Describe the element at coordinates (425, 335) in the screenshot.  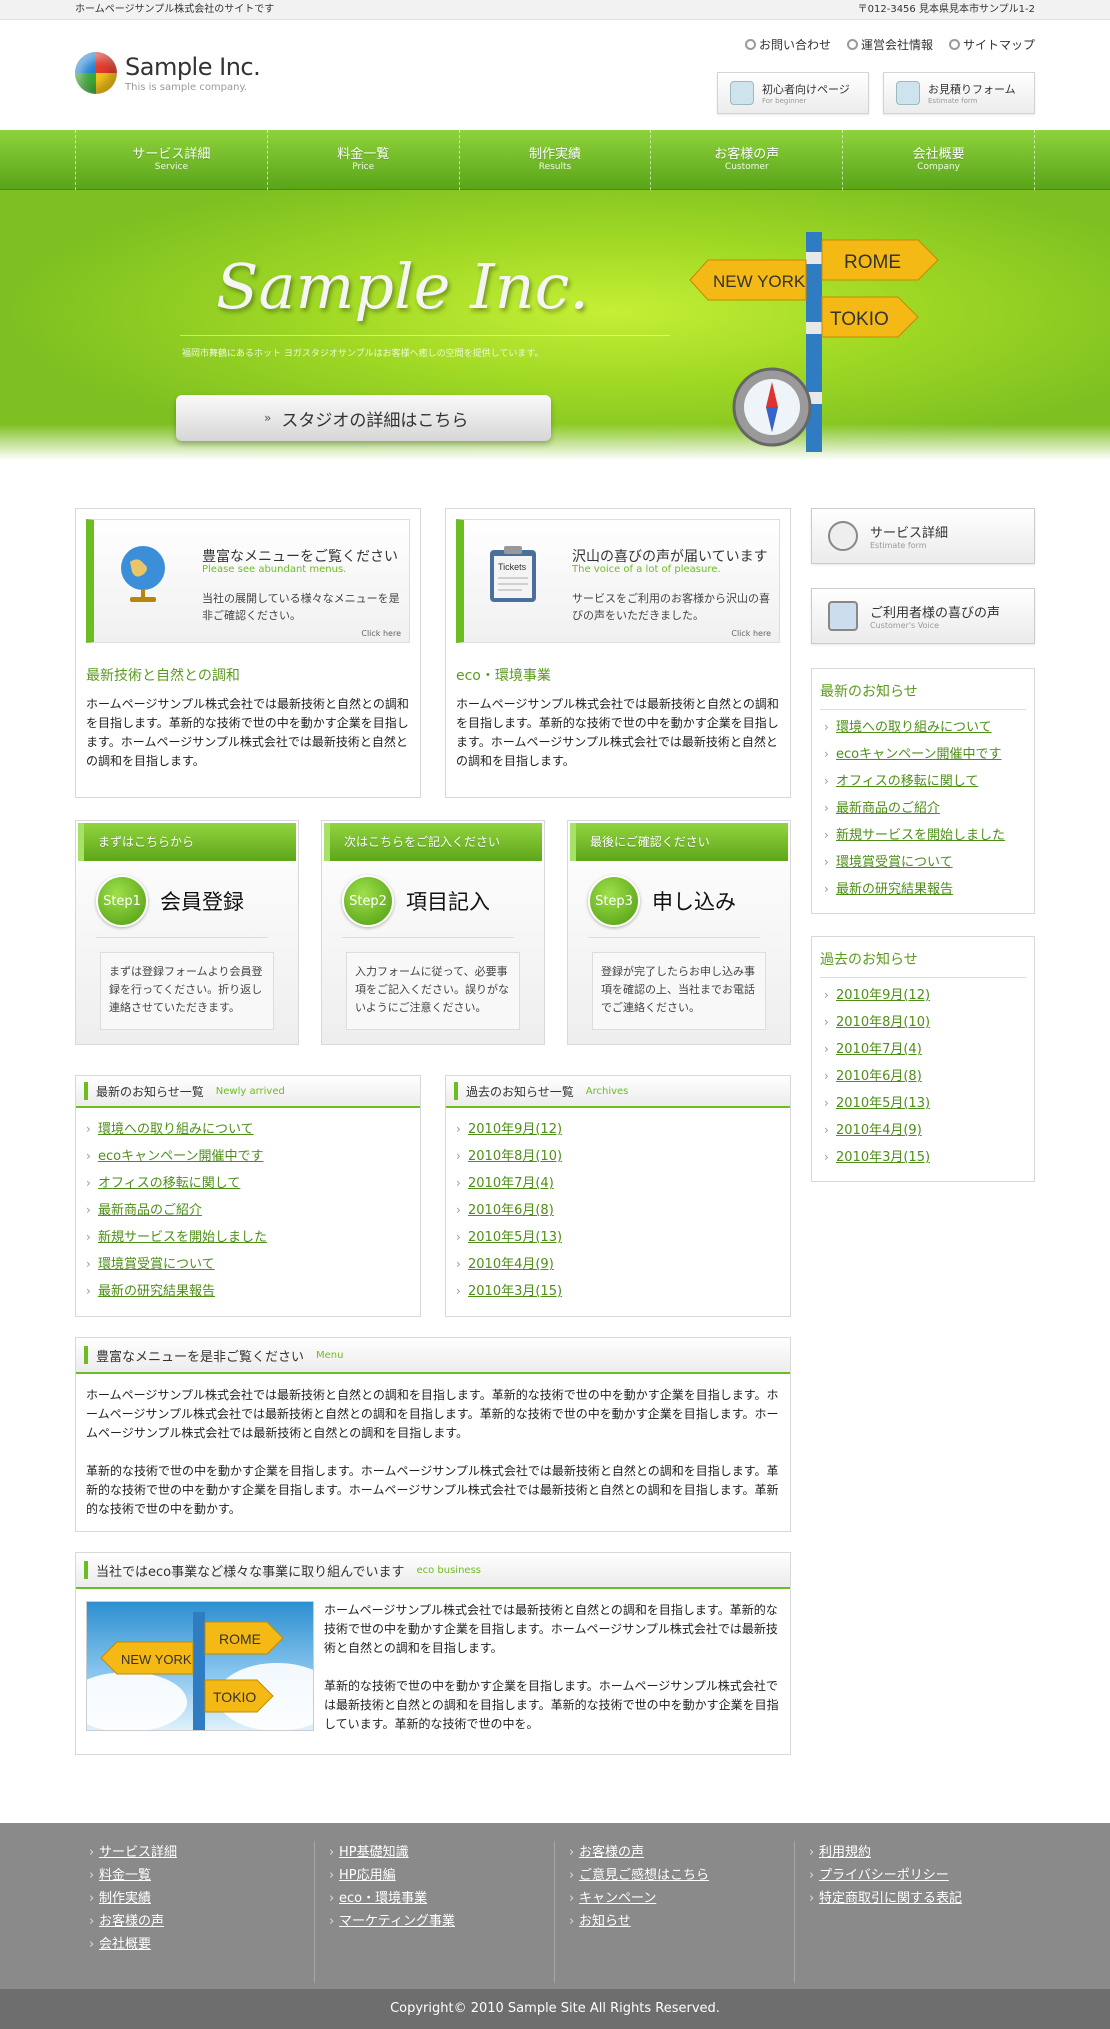
I see `hero-divider` at that location.